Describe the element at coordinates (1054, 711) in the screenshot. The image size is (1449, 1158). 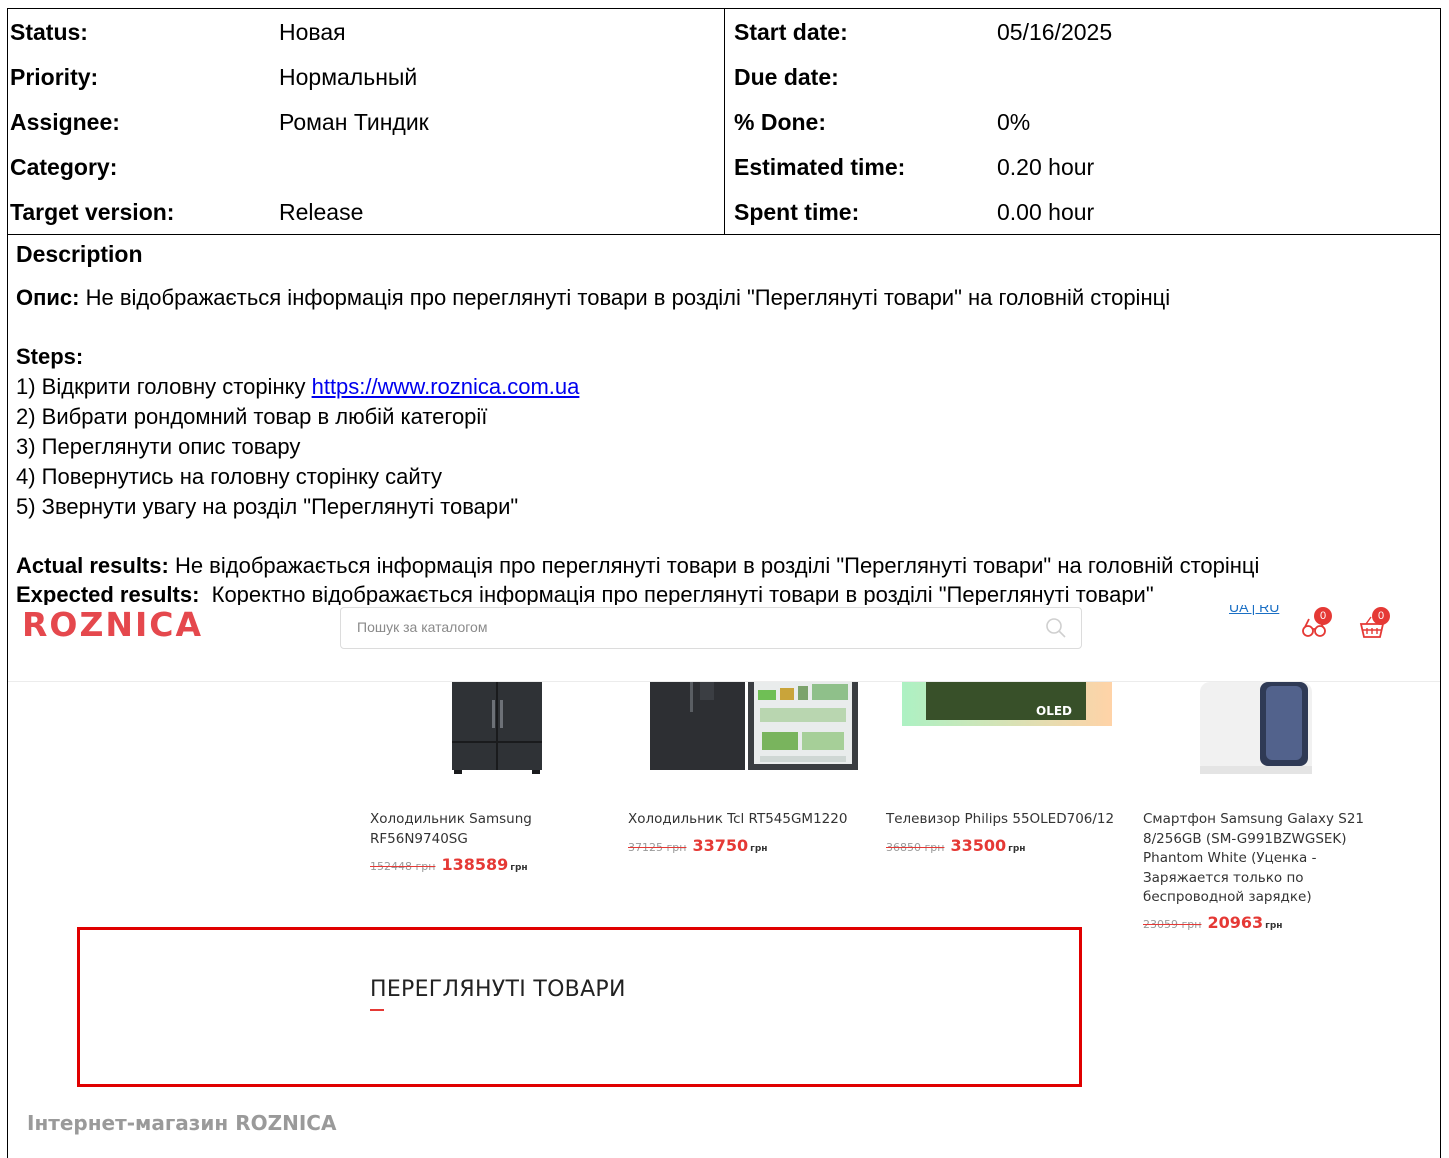
I see `tv-oled-label: OLED` at that location.